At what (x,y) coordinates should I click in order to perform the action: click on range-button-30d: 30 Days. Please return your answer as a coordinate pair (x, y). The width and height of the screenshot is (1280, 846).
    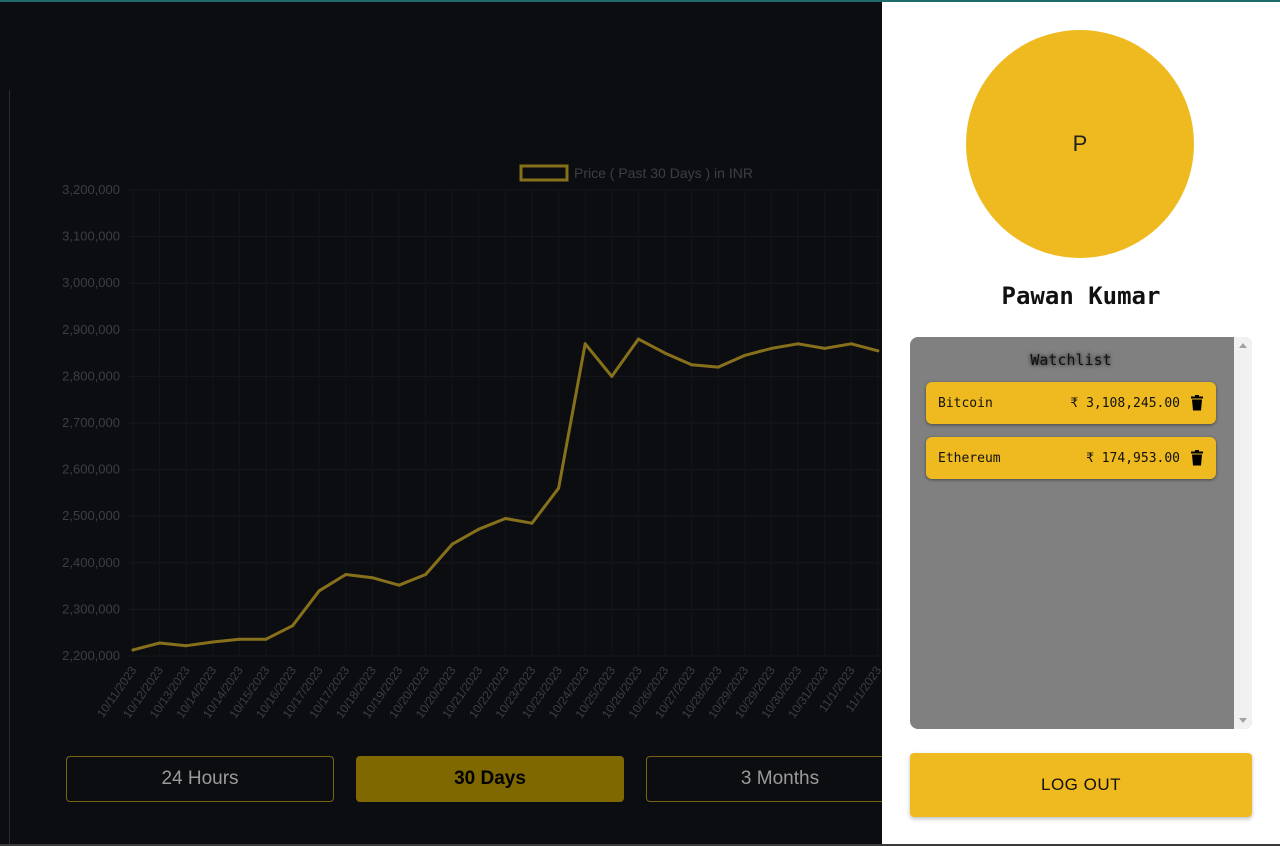
    Looking at the image, I should click on (490, 779).